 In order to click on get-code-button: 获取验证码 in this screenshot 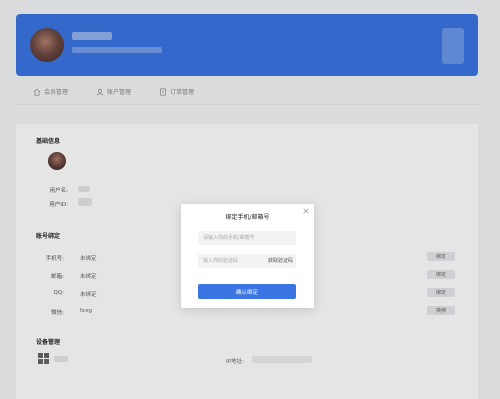, I will do `click(280, 260)`.